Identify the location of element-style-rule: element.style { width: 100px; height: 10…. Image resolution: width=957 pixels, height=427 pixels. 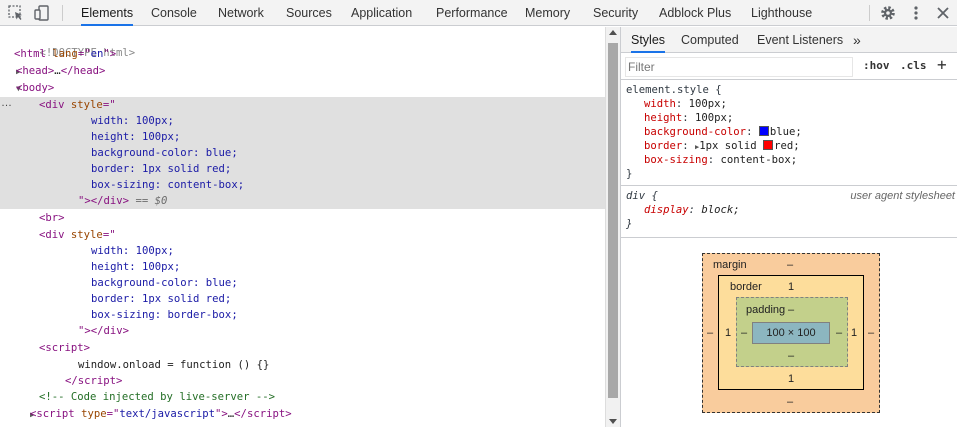
(789, 132).